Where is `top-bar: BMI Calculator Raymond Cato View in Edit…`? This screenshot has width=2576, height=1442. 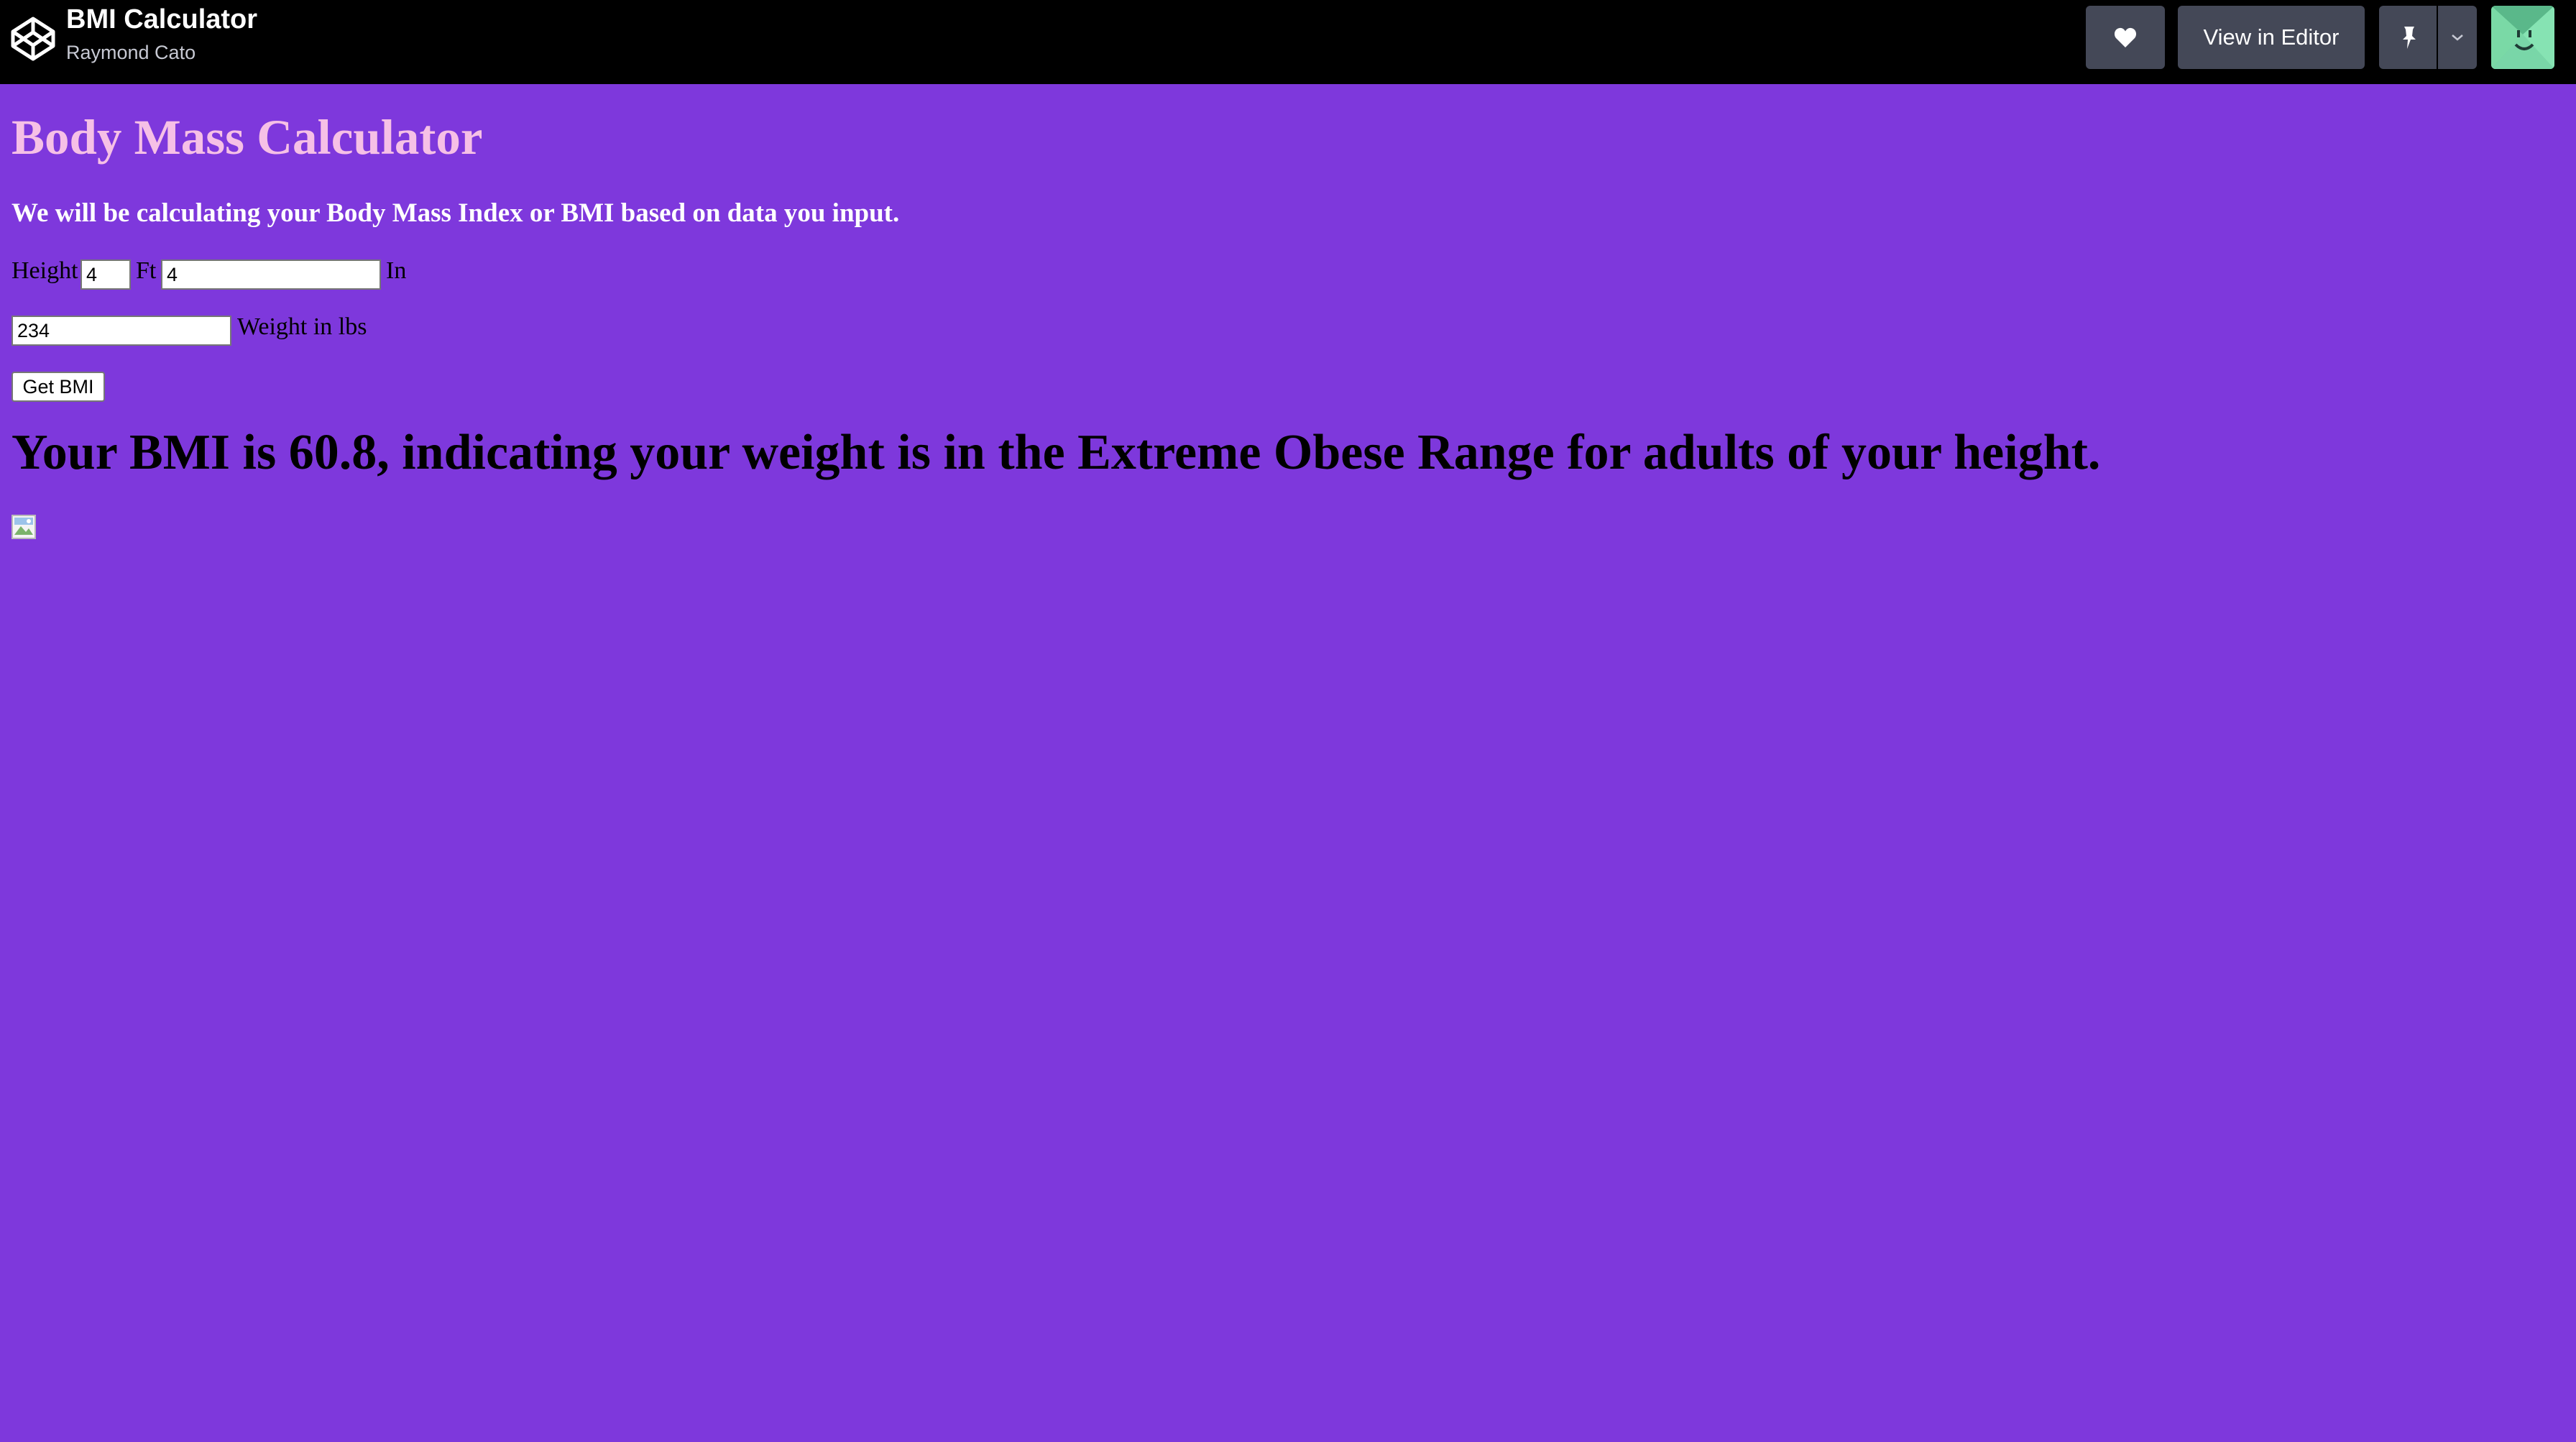 top-bar: BMI Calculator Raymond Cato View in Edit… is located at coordinates (1288, 42).